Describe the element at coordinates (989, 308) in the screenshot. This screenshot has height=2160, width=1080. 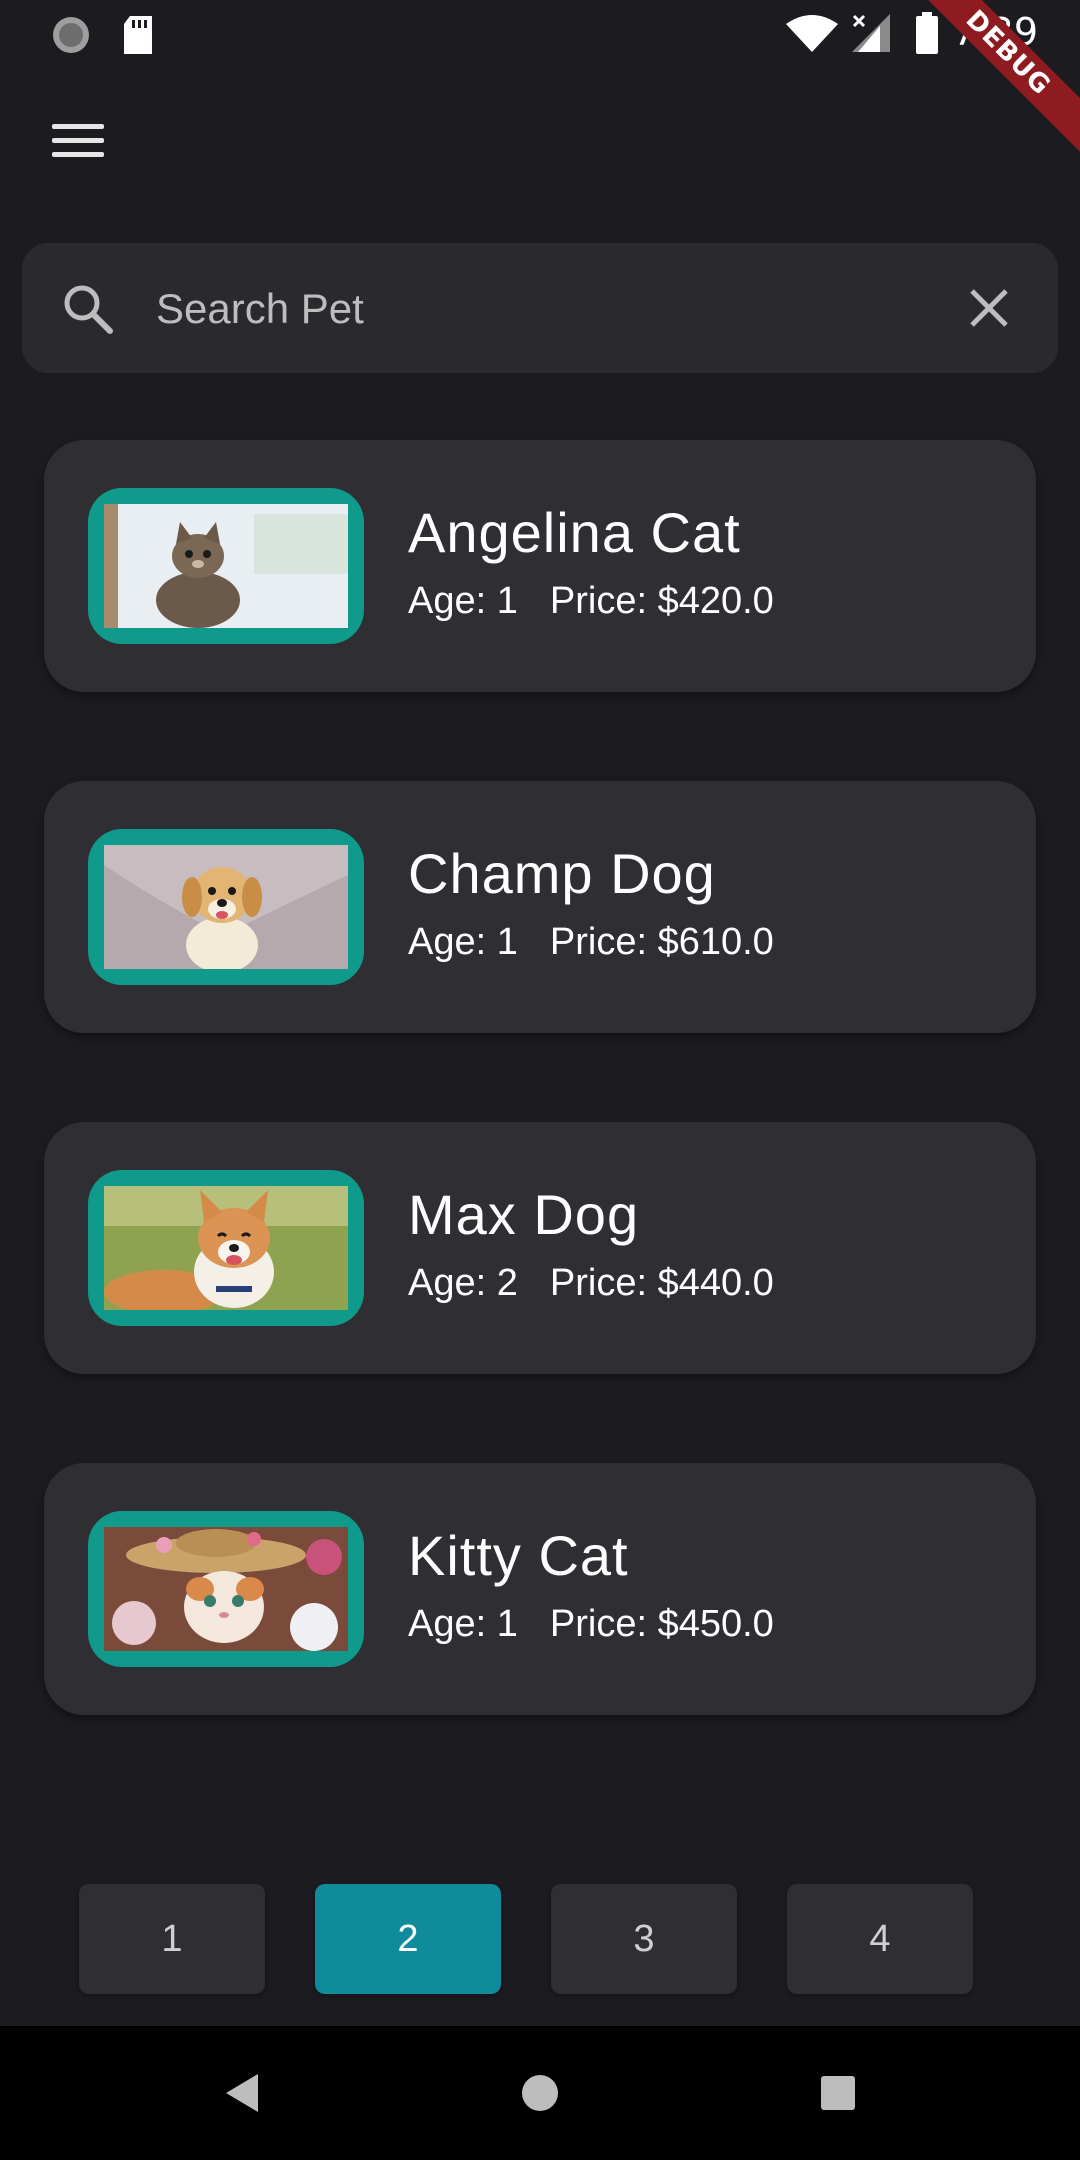
I see `close-icon` at that location.